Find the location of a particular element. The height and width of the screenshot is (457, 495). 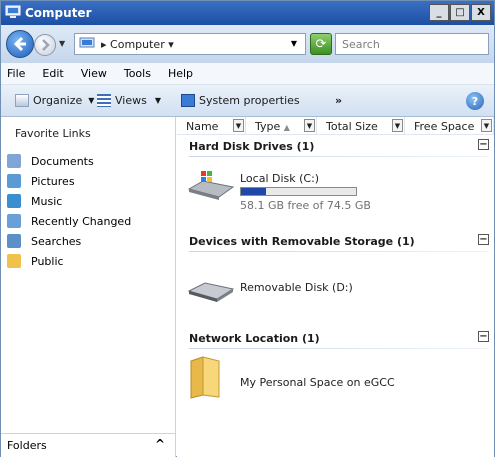

recently-changed-icon is located at coordinates (14, 221).